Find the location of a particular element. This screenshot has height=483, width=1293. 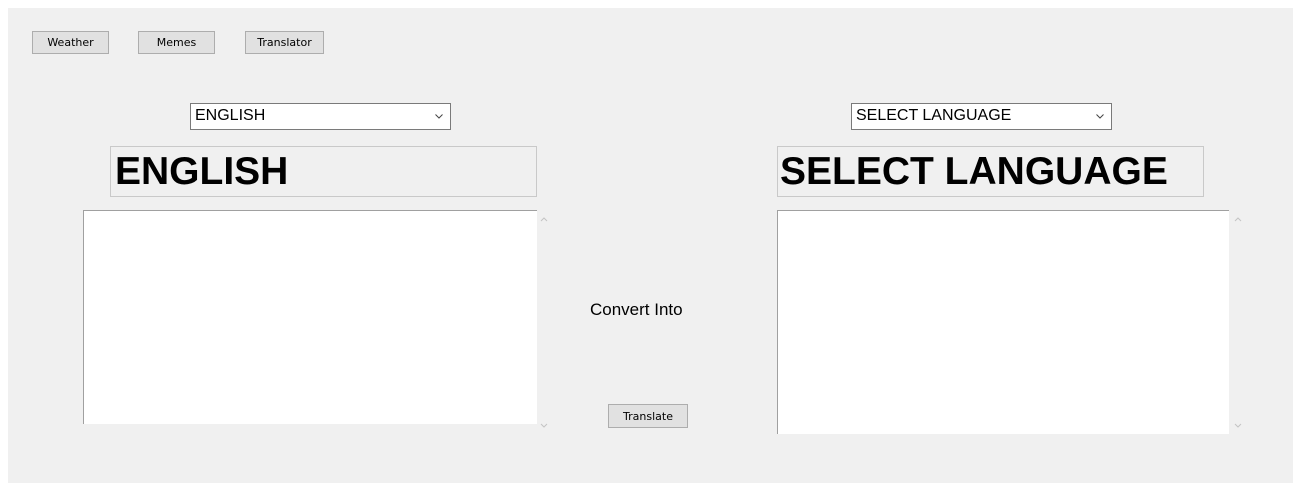

memes-button: Memes is located at coordinates (176, 42).